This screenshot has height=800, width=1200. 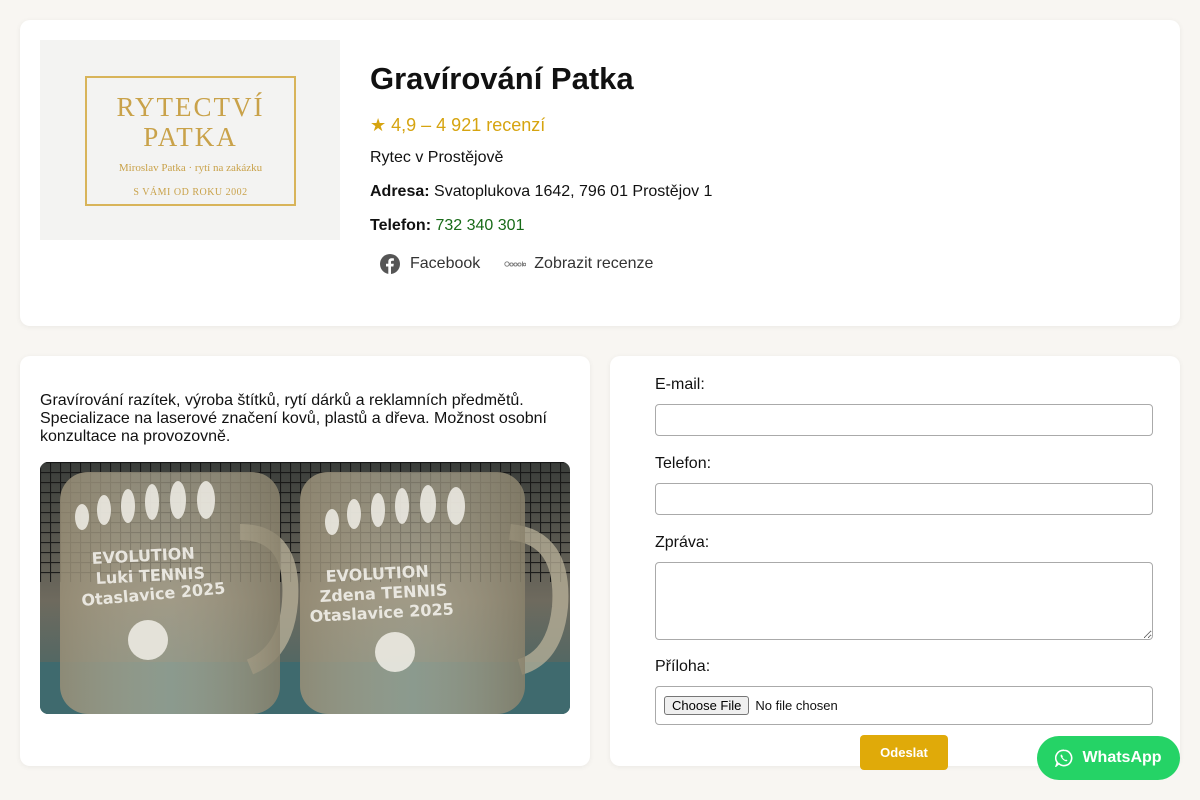 I want to click on phone-label: Telefon:, so click(x=401, y=225).